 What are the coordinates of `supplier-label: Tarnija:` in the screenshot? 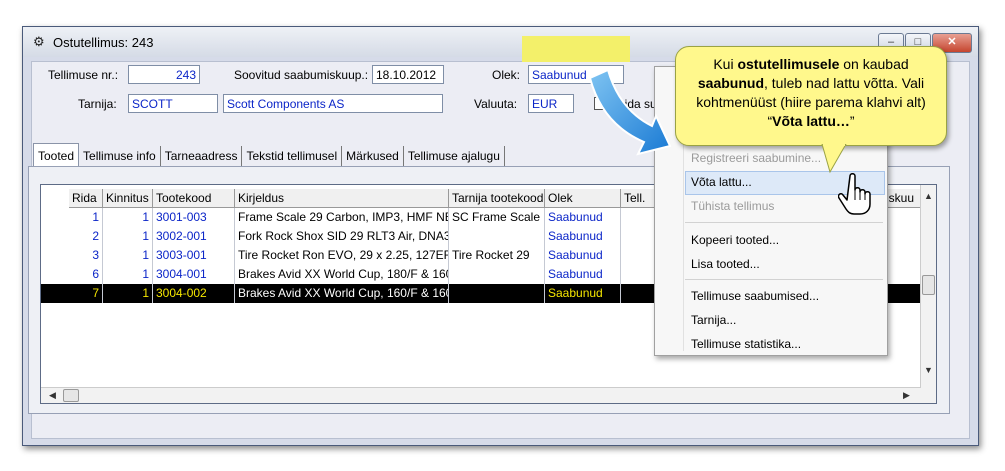 It's located at (97, 104).